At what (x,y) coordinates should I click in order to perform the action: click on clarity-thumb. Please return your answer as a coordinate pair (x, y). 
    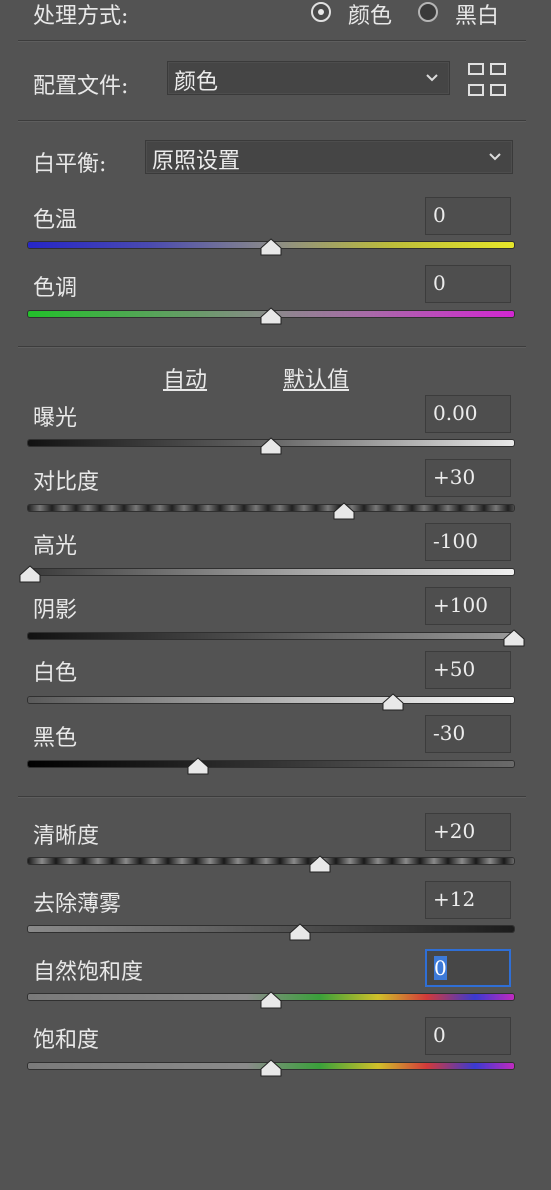
    Looking at the image, I should click on (320, 864).